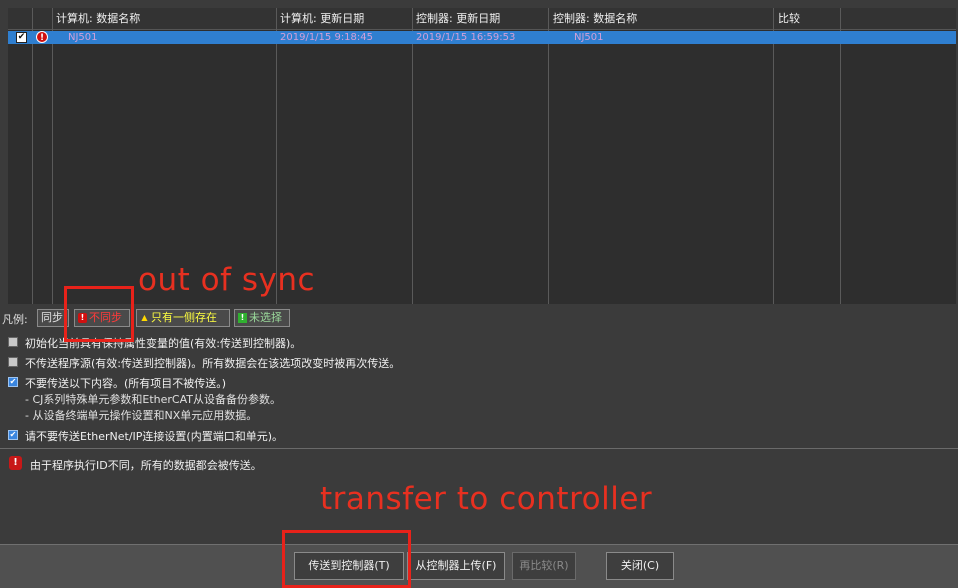 The width and height of the screenshot is (958, 588). Describe the element at coordinates (144, 317) in the screenshot. I see `warning-icon: ▲` at that location.